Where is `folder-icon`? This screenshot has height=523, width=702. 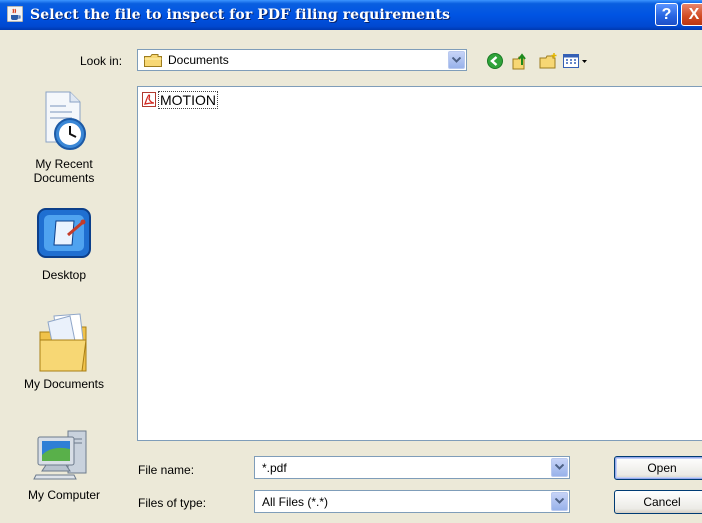 folder-icon is located at coordinates (153, 60).